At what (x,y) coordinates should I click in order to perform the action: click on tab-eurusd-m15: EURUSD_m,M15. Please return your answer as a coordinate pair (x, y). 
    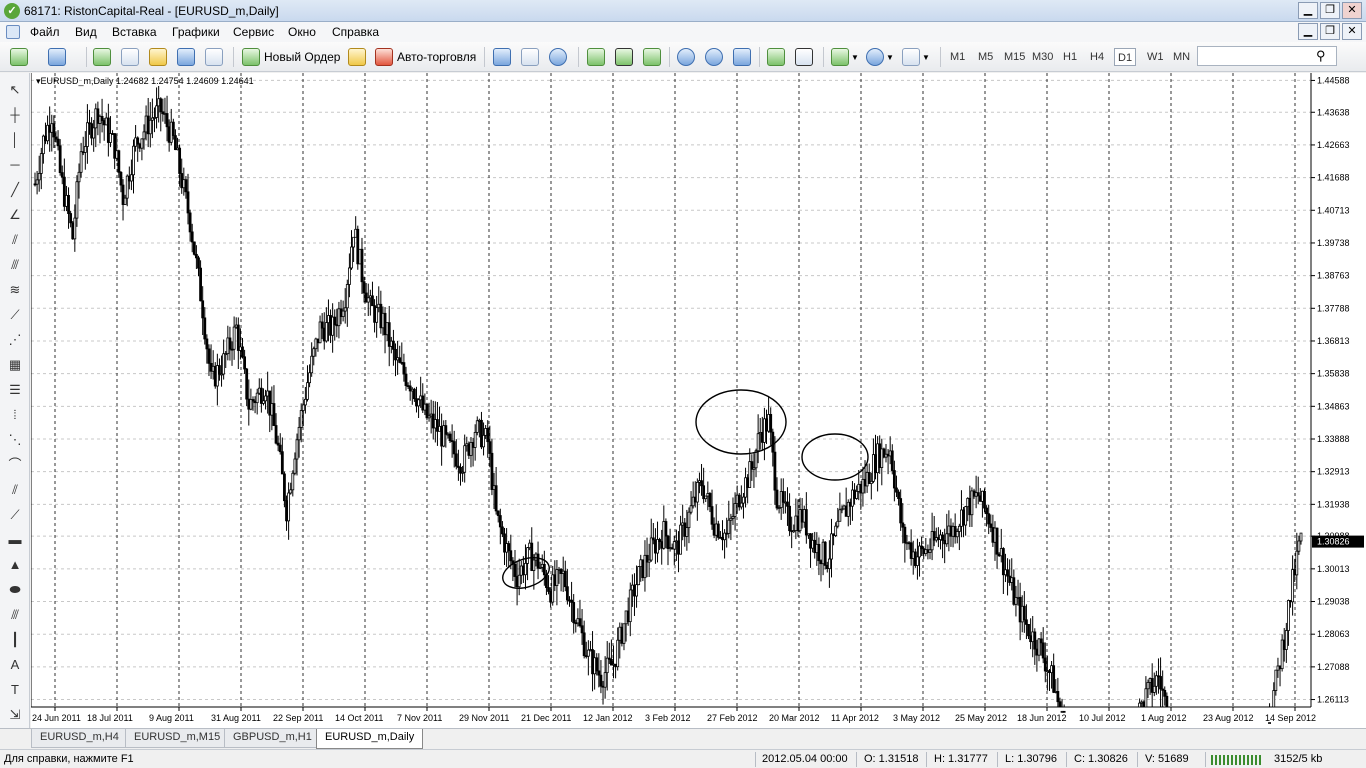
    Looking at the image, I should click on (177, 738).